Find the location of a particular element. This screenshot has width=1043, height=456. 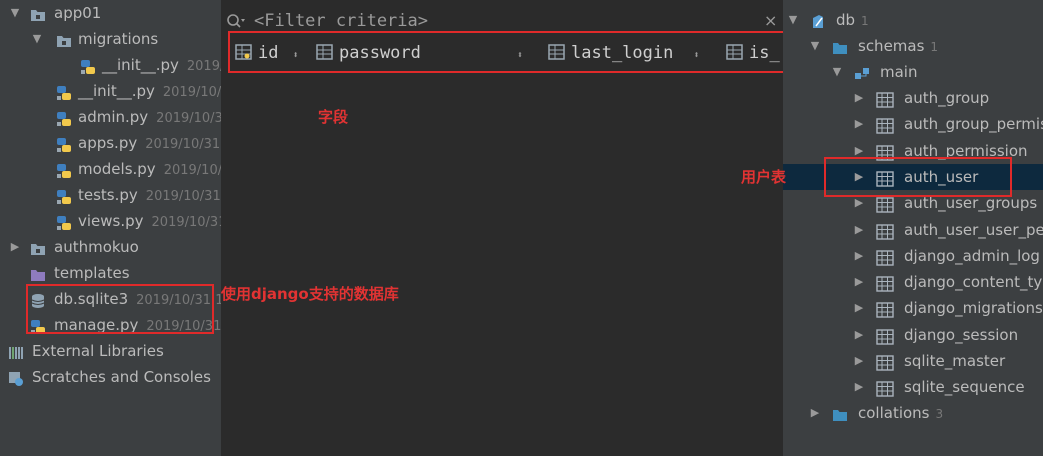

search-filter-icon is located at coordinates (236, 21).